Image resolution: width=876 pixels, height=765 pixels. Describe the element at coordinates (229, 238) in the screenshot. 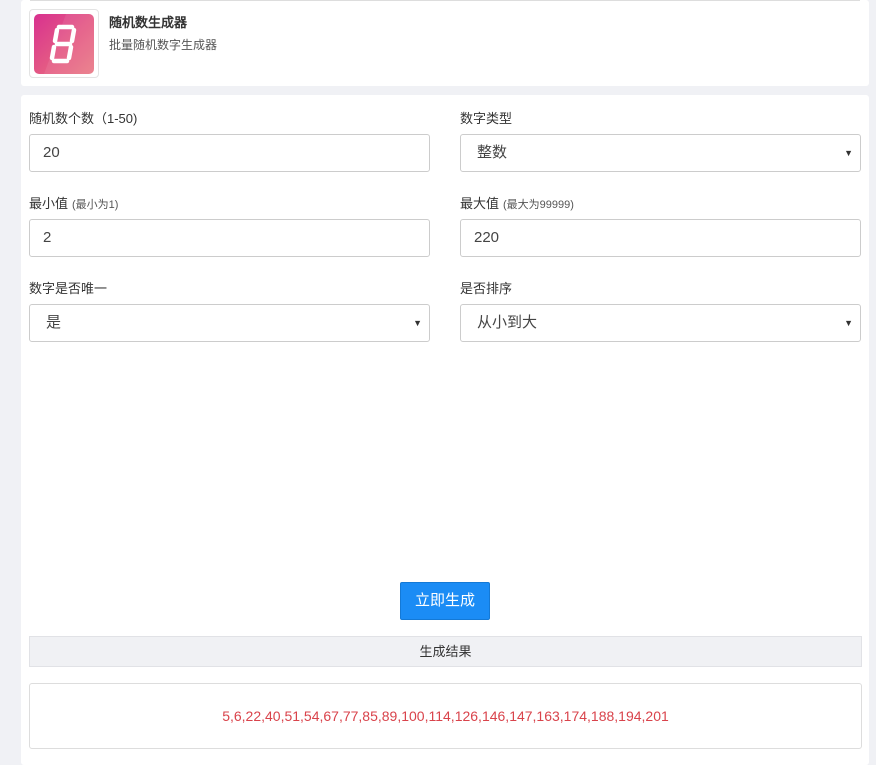

I see `min-input: 2` at that location.